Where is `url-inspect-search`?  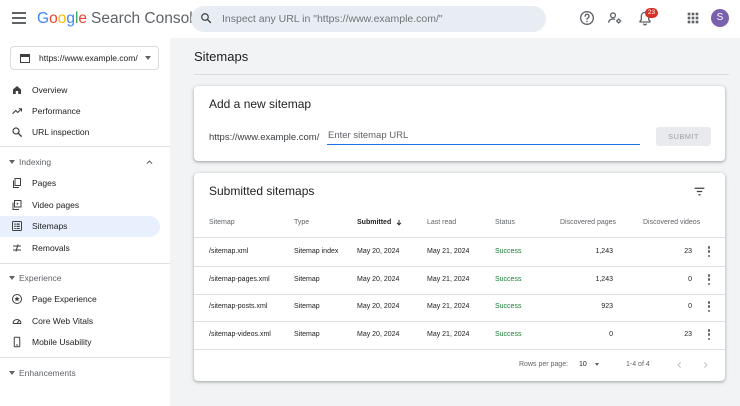 url-inspect-search is located at coordinates (368, 19).